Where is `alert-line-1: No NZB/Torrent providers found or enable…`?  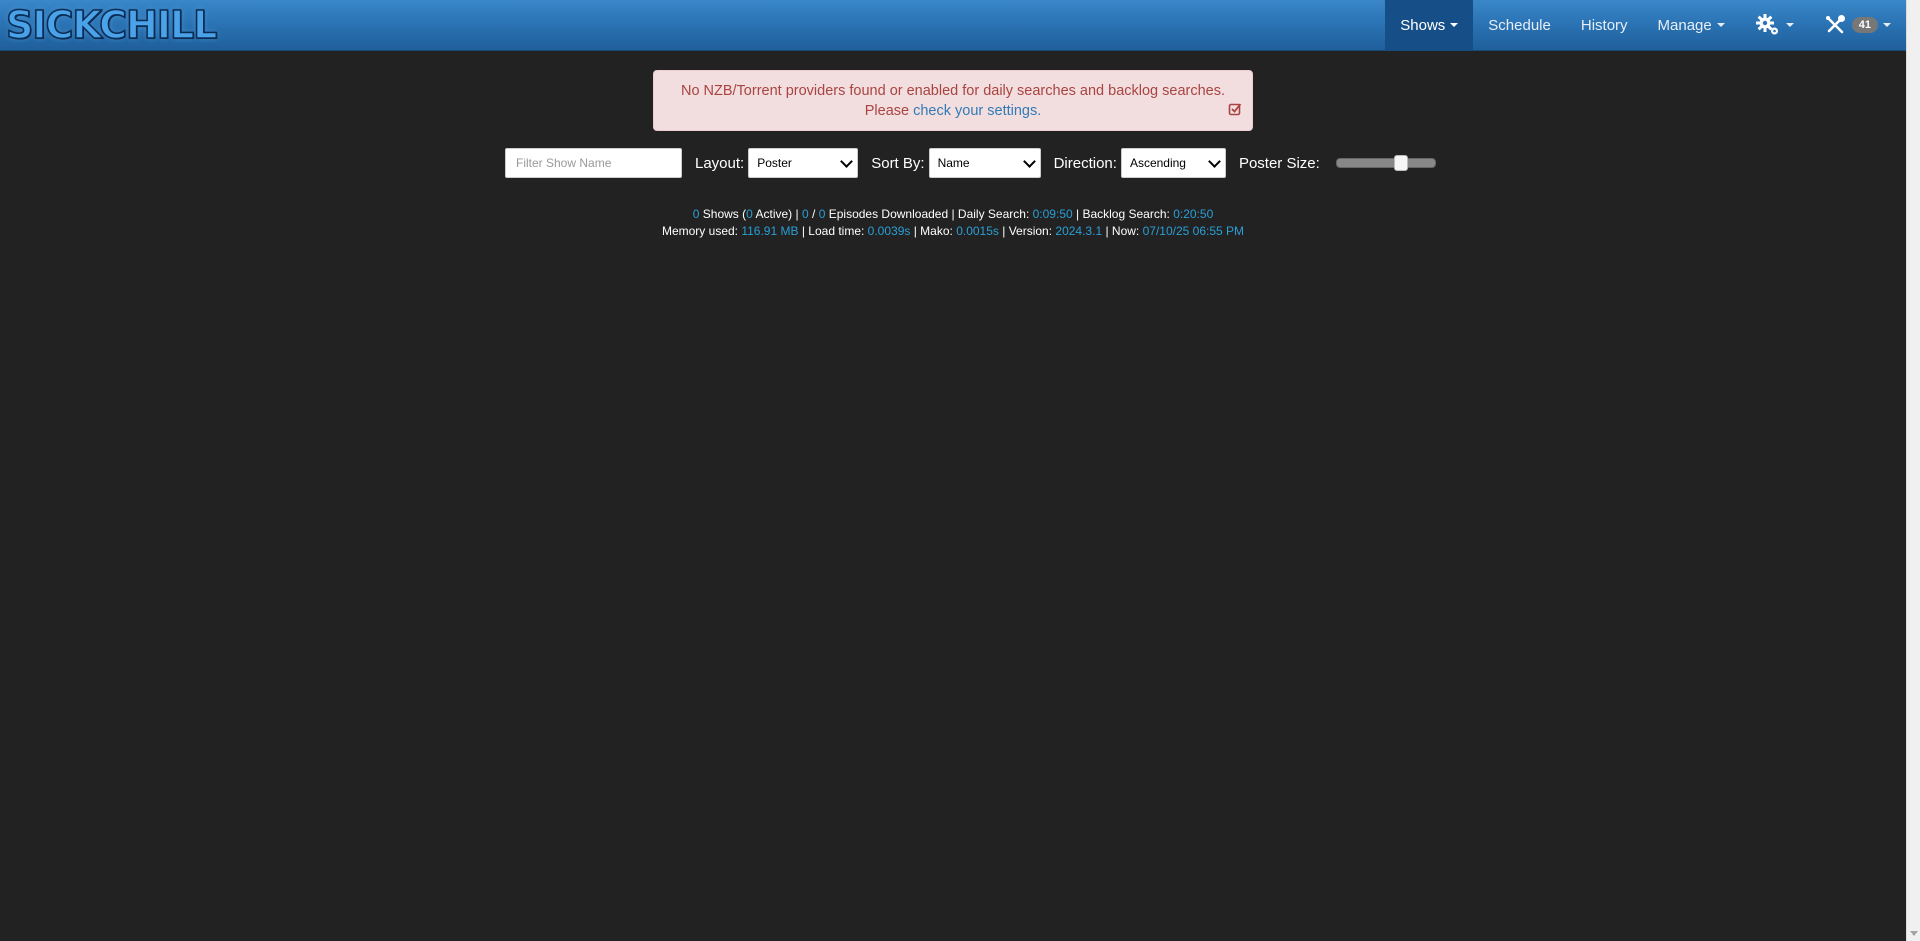
alert-line-1: No NZB/Torrent providers found or enable… is located at coordinates (953, 91).